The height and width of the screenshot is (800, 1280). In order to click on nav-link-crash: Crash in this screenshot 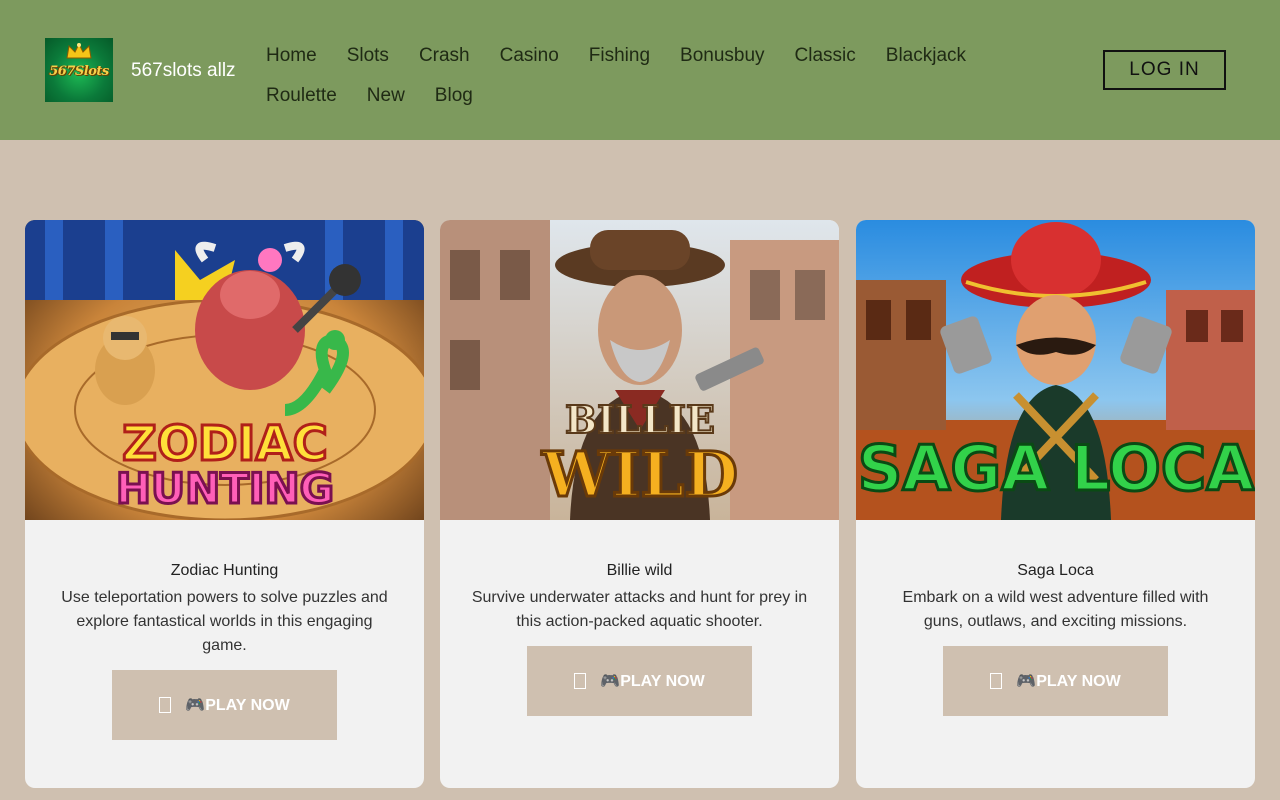, I will do `click(444, 56)`.